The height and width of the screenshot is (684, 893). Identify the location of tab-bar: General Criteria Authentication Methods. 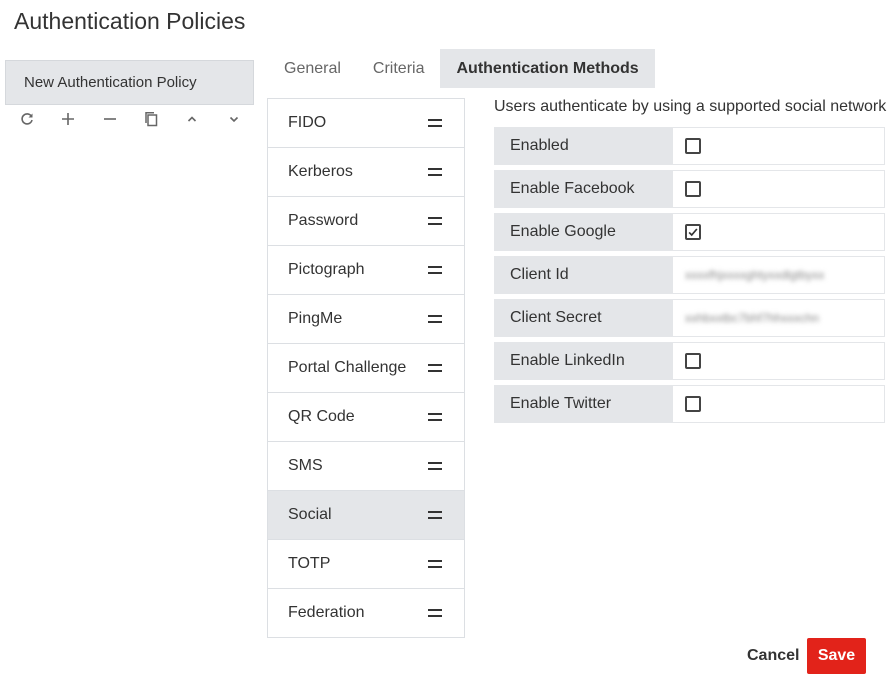
(461, 68).